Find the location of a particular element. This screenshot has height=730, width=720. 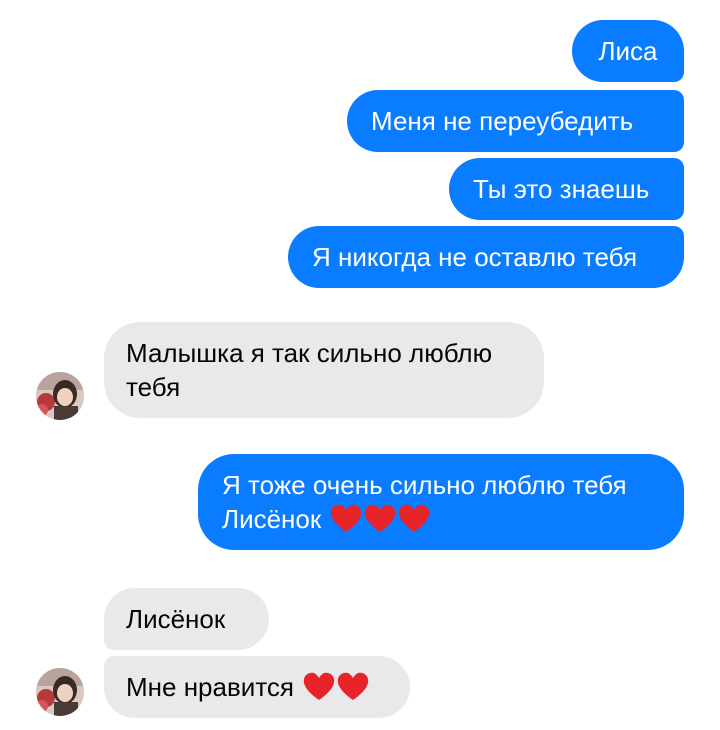

message-text-line: тебя is located at coordinates (153, 387).